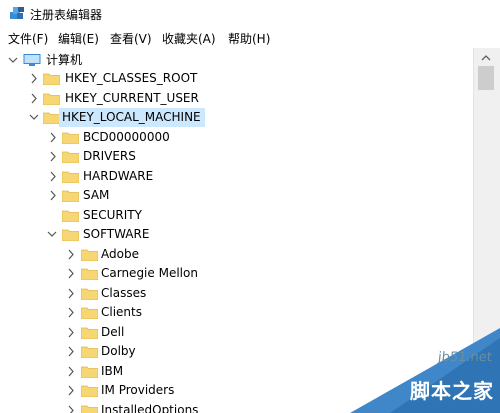 This screenshot has height=413, width=500. Describe the element at coordinates (236, 195) in the screenshot. I see `tree-node-sam: SAM` at that location.